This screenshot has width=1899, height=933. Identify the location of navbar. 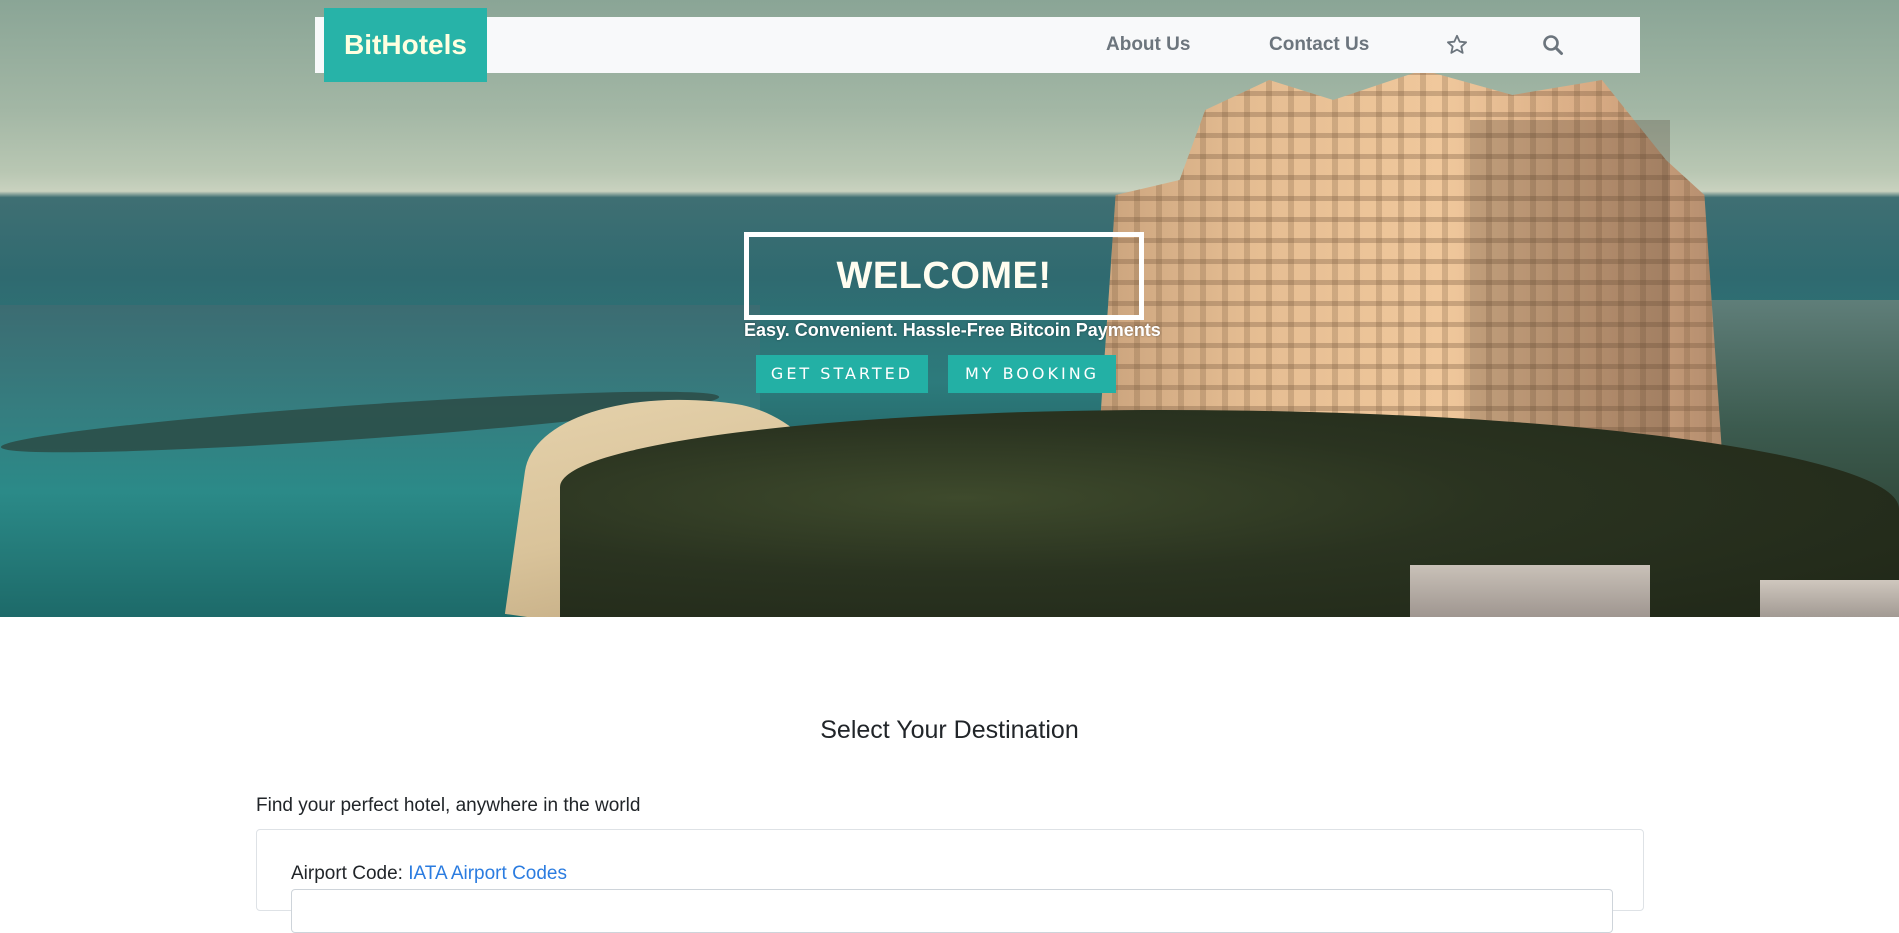
(977, 45).